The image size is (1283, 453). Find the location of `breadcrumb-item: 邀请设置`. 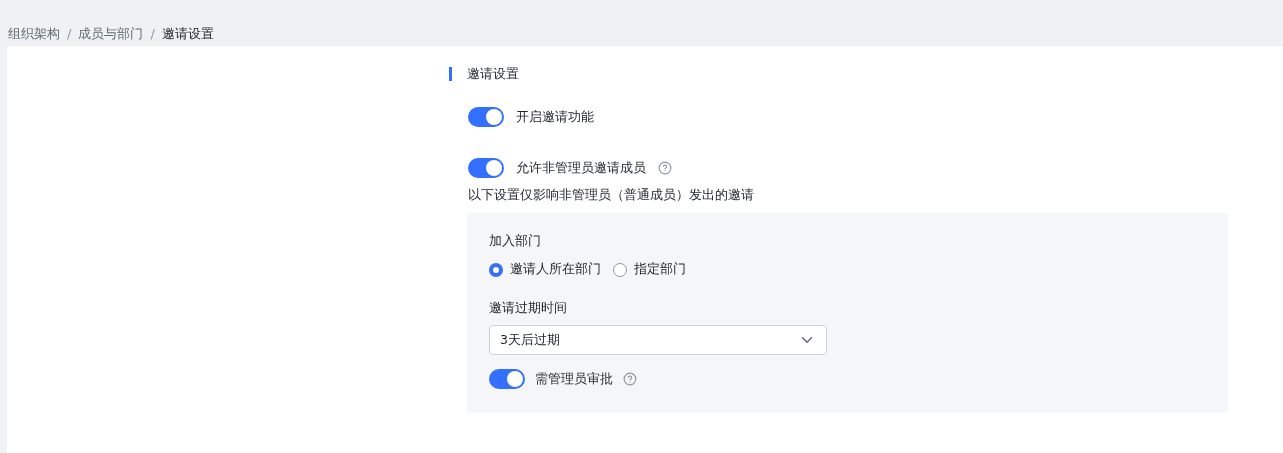

breadcrumb-item: 邀请设置 is located at coordinates (187, 33).